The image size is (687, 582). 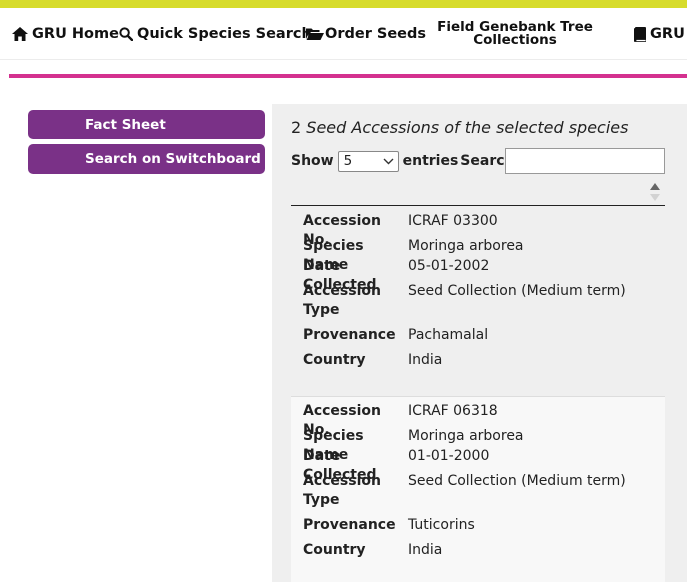 What do you see at coordinates (75, 34) in the screenshot?
I see `nav-gru-home-label: GRU Home` at bounding box center [75, 34].